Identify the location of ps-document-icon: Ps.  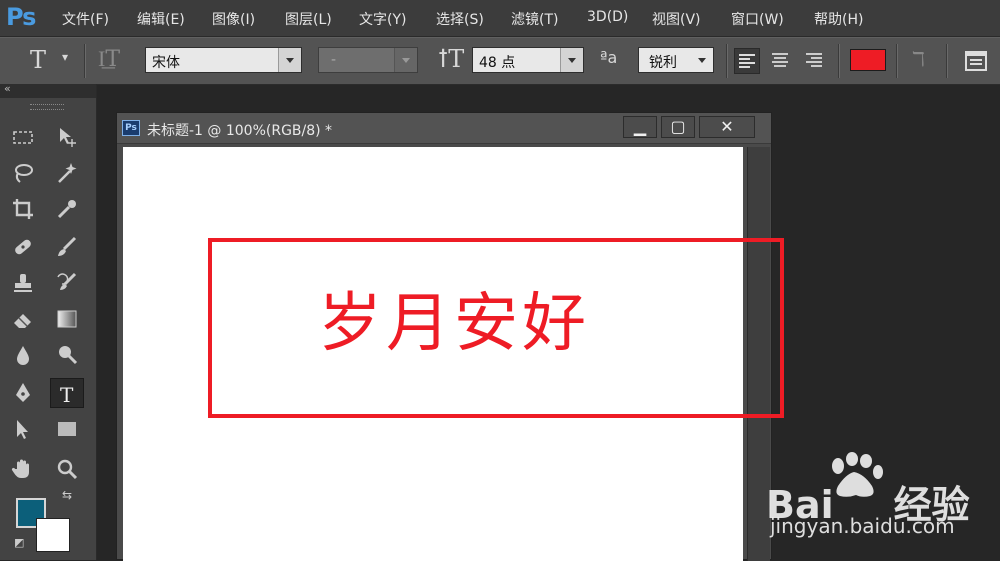
(131, 128).